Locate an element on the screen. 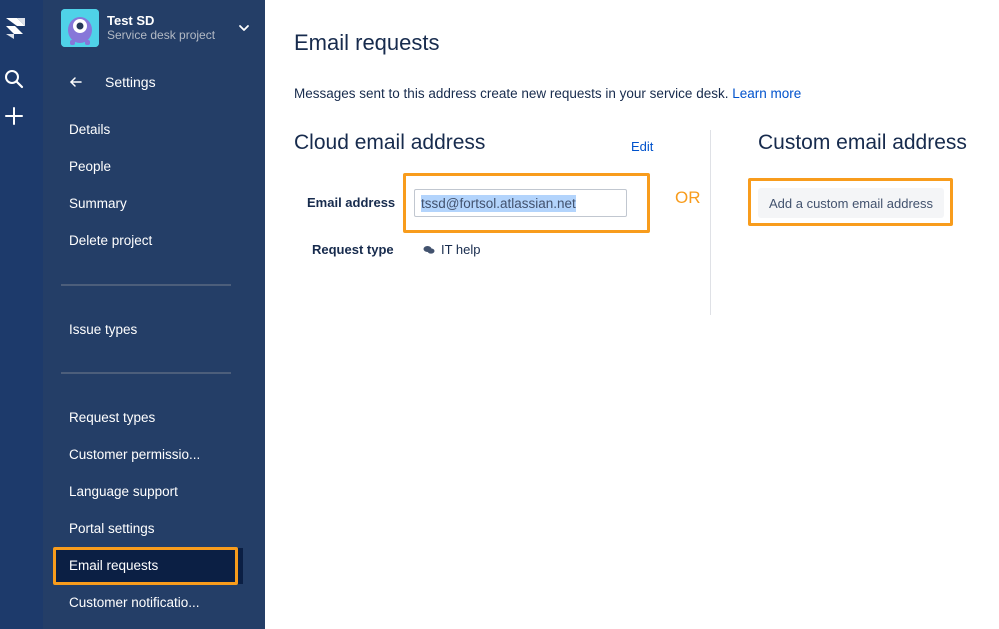  learn-more-link: Learn more is located at coordinates (766, 93).